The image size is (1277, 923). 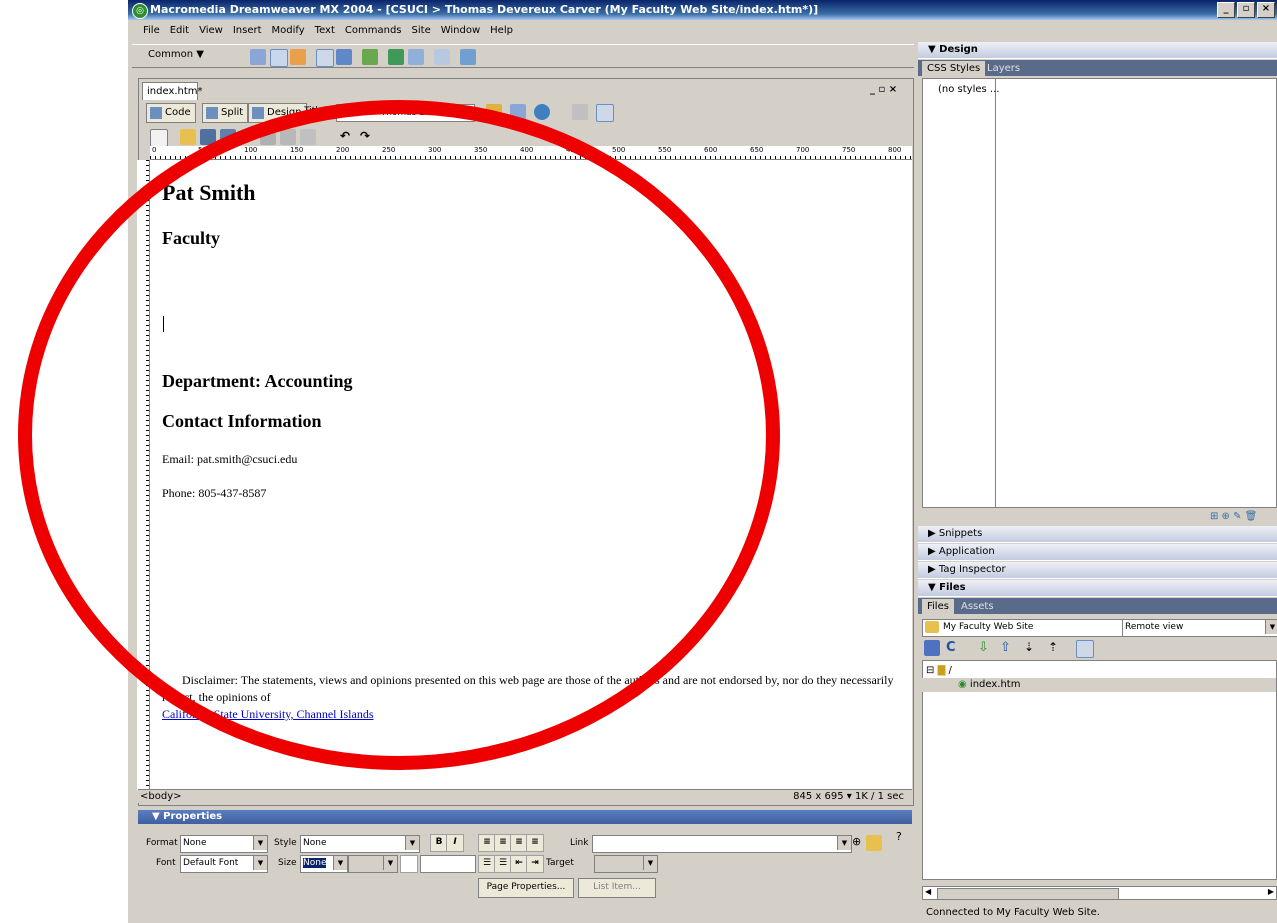 What do you see at coordinates (1097, 570) in the screenshot?
I see `tag-inspector-panel-header: ▶ Tag Inspector` at bounding box center [1097, 570].